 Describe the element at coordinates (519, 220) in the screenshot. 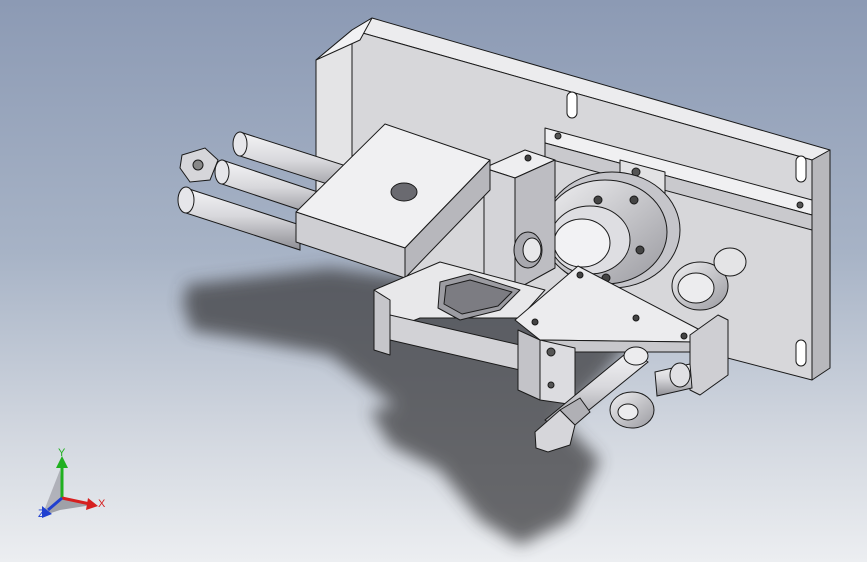

I see `upright-bracket` at that location.